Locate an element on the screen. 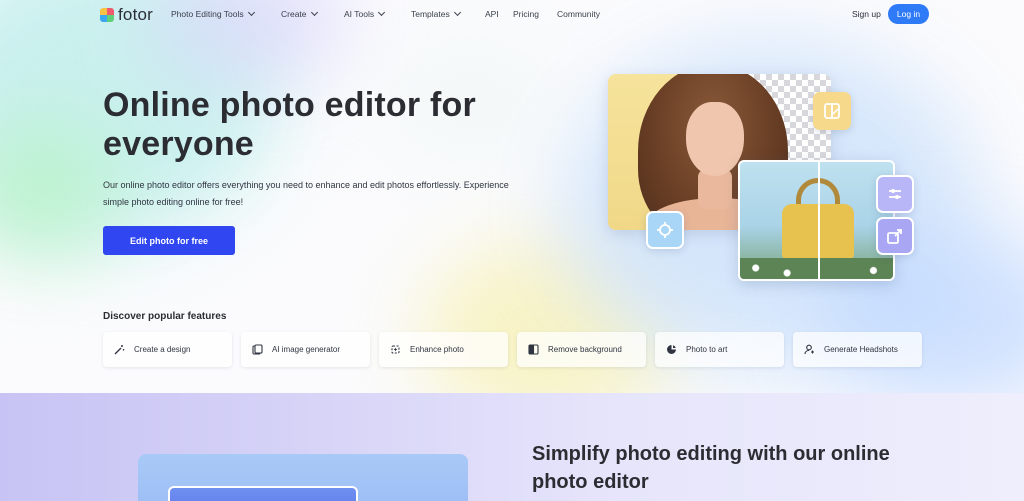 The image size is (1024, 501). nav-label: Community is located at coordinates (578, 14).